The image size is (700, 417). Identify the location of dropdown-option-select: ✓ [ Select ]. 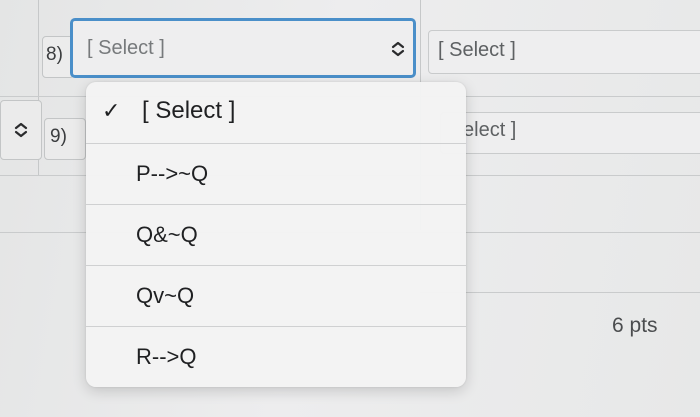
(276, 112).